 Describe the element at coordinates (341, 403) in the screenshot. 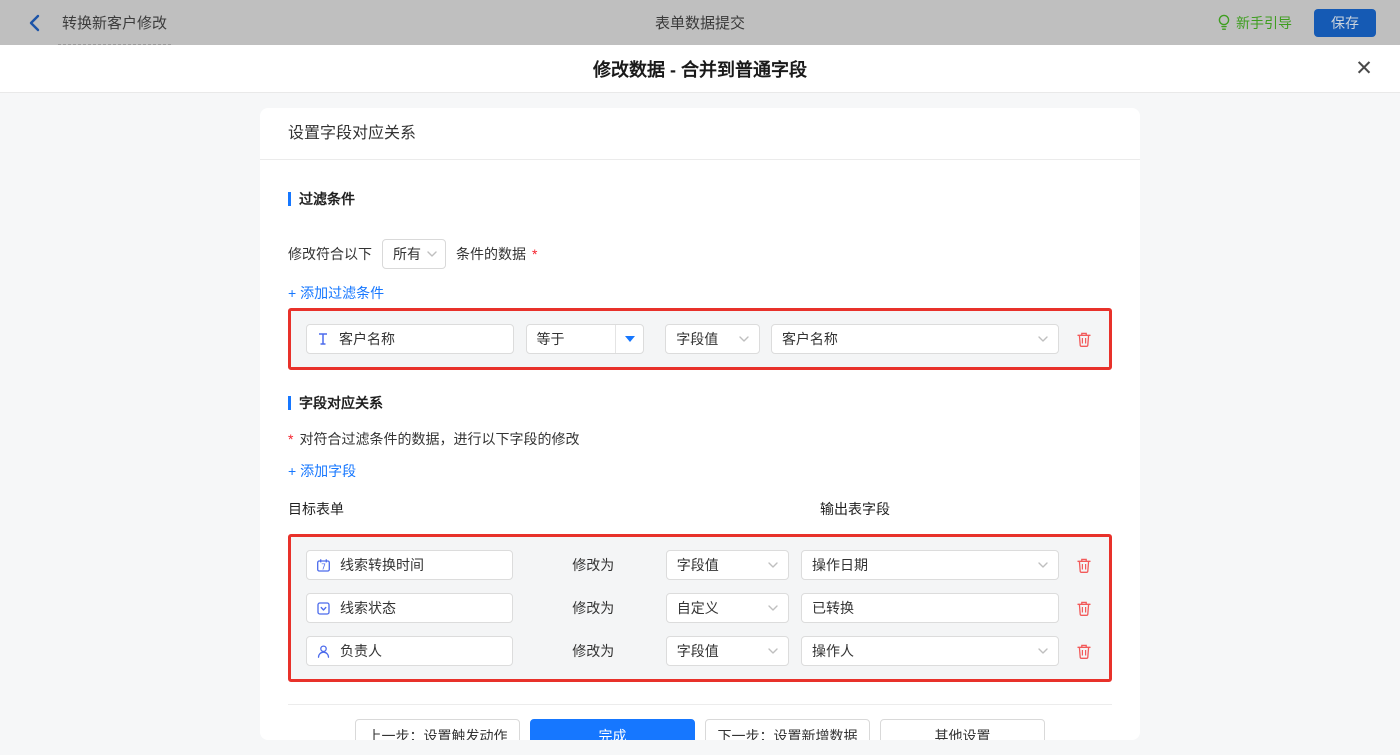

I see `mapping-section-label: 字段对应关系` at that location.